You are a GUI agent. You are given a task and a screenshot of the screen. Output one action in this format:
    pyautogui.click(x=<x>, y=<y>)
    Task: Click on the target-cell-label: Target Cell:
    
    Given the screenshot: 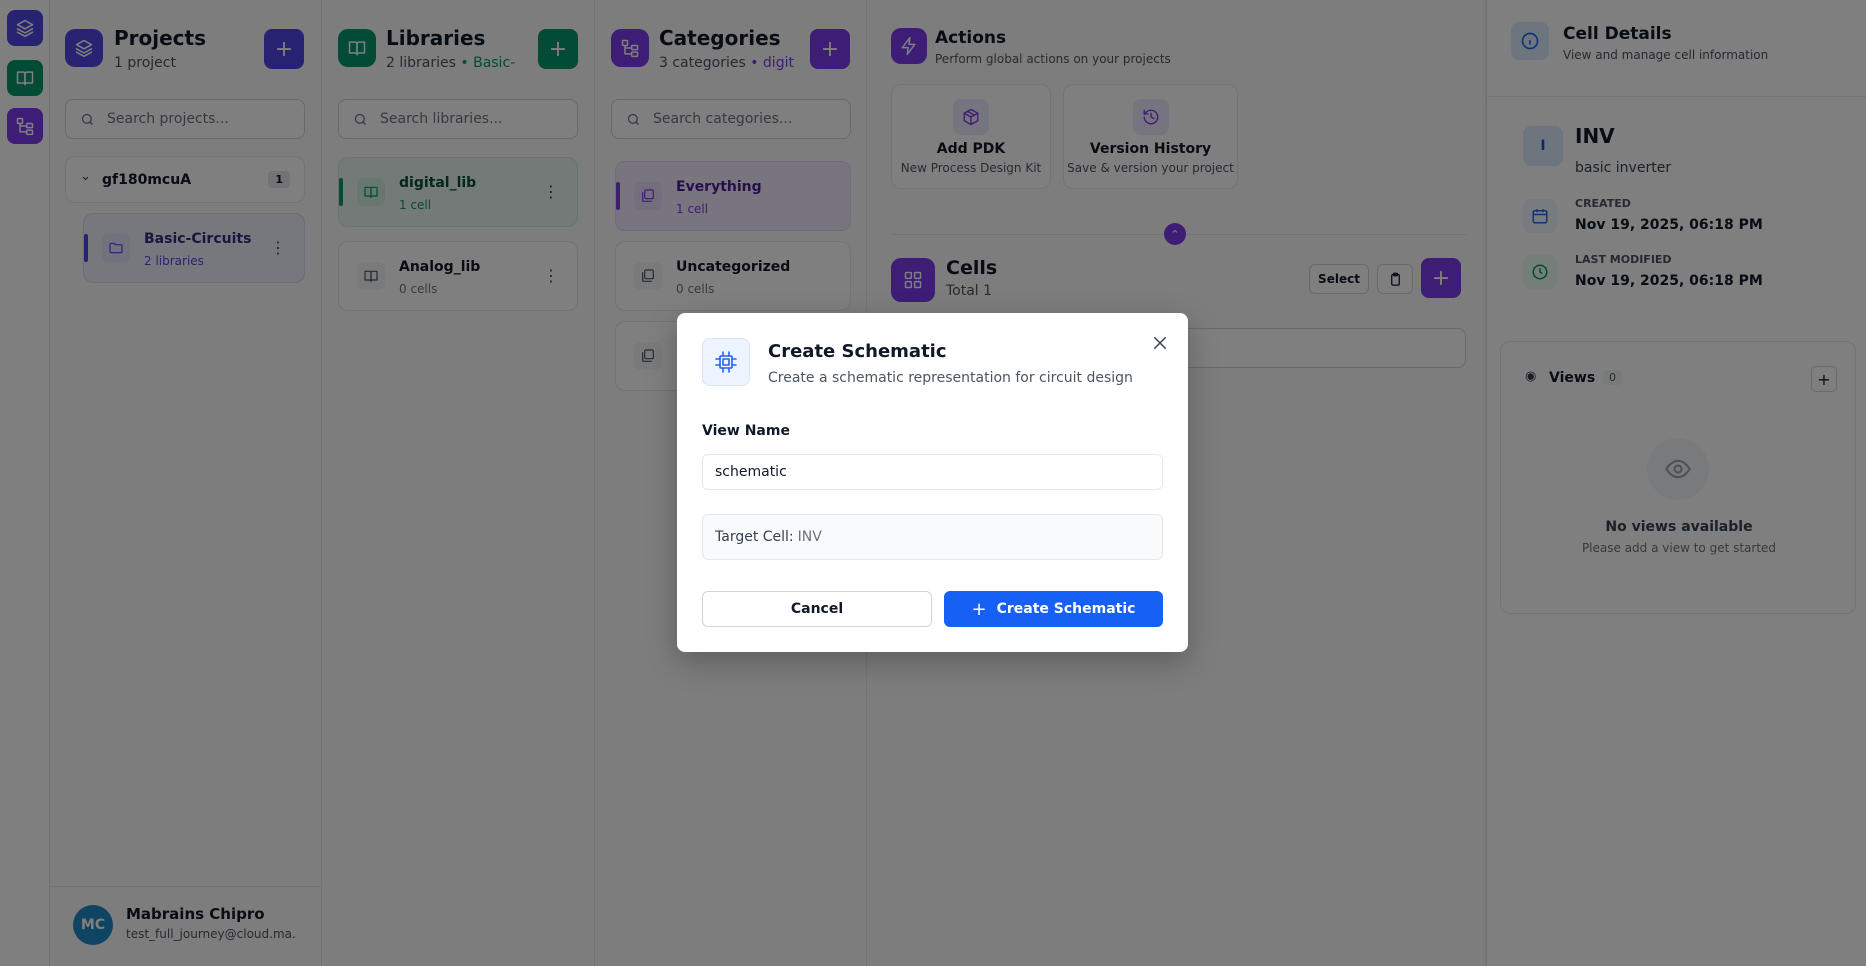 What is the action you would take?
    pyautogui.click(x=754, y=537)
    